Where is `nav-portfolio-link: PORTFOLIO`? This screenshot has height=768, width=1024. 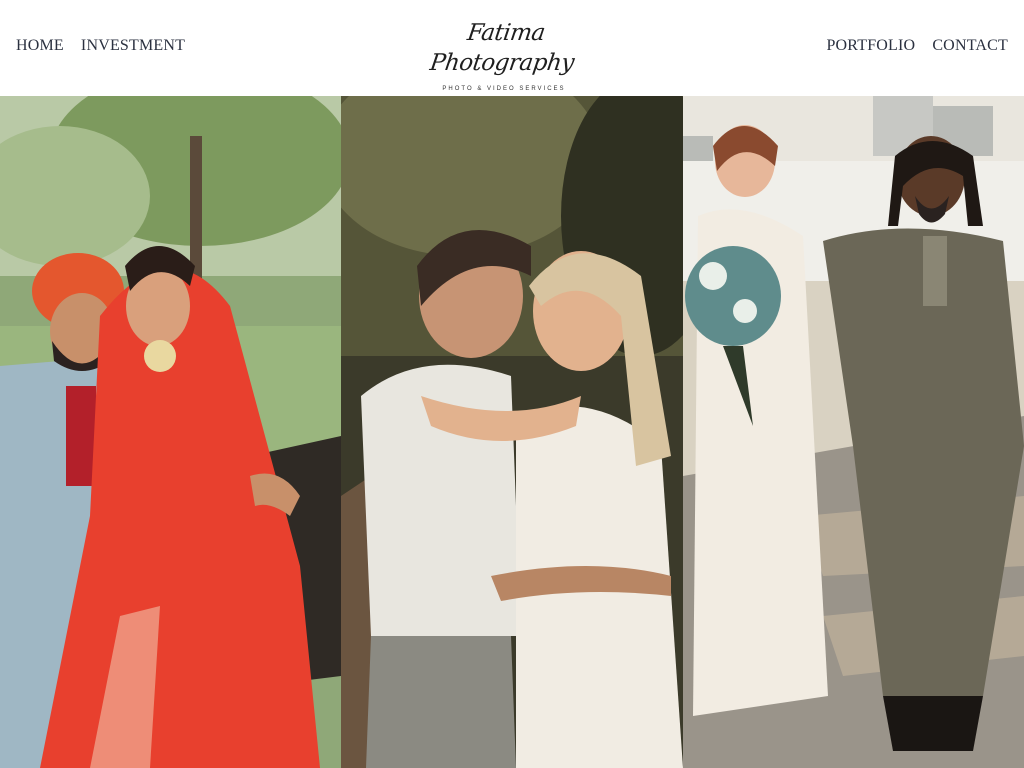
nav-portfolio-link: PORTFOLIO is located at coordinates (870, 46).